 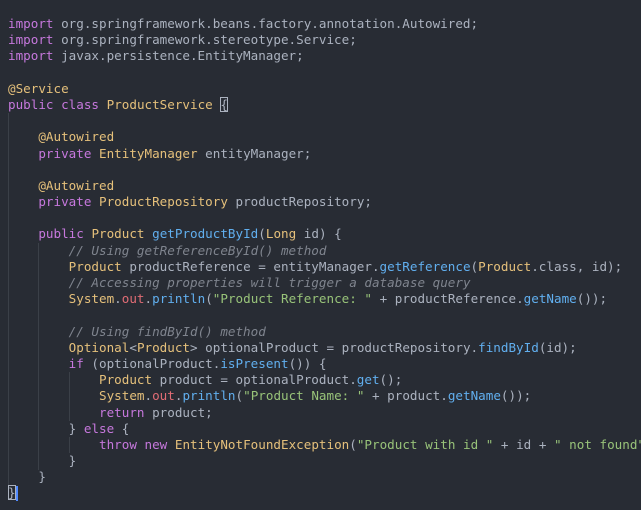 I want to click on code-token: productRepository;, so click(x=299, y=202).